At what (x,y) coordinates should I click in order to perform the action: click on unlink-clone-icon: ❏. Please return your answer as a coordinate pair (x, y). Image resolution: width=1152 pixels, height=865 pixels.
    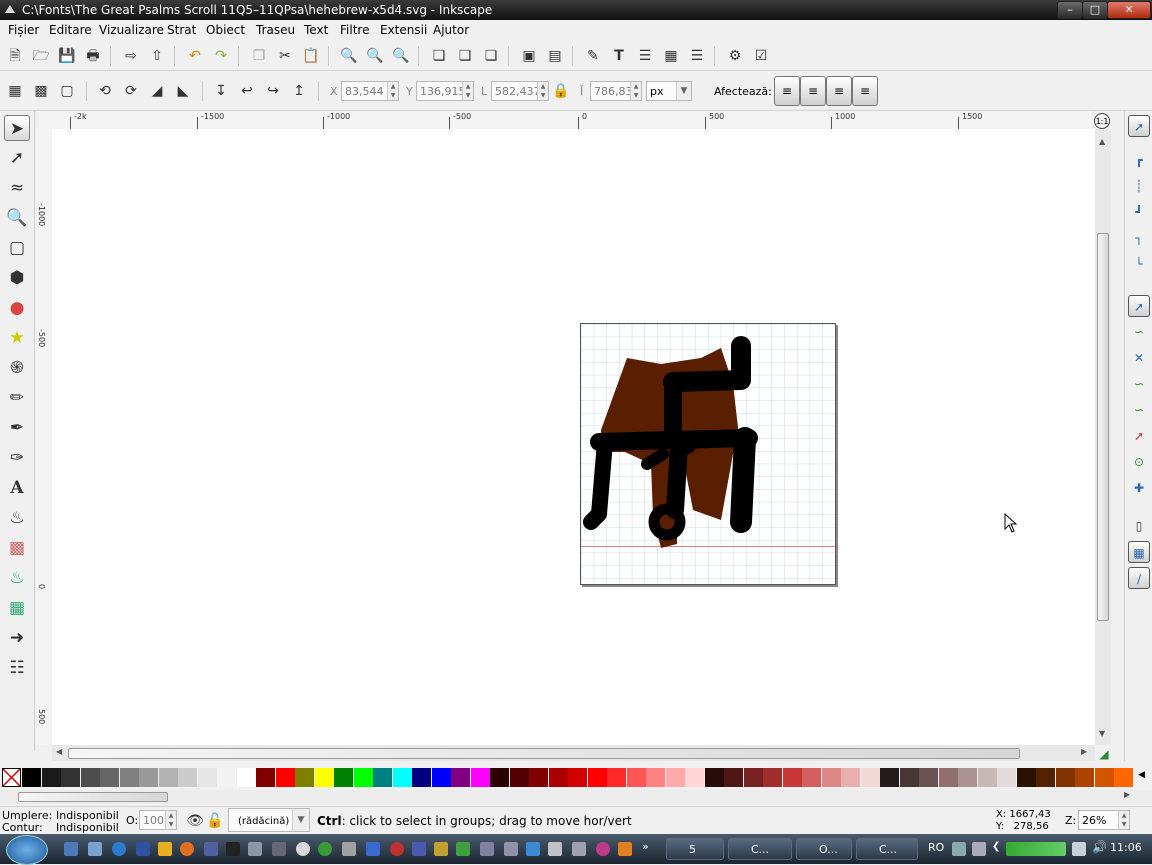
    Looking at the image, I should click on (491, 56).